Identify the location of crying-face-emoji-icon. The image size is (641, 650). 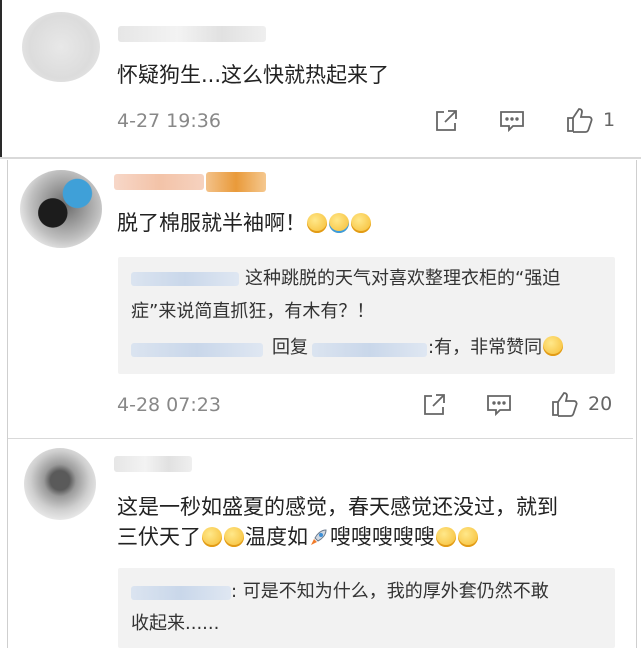
(339, 223).